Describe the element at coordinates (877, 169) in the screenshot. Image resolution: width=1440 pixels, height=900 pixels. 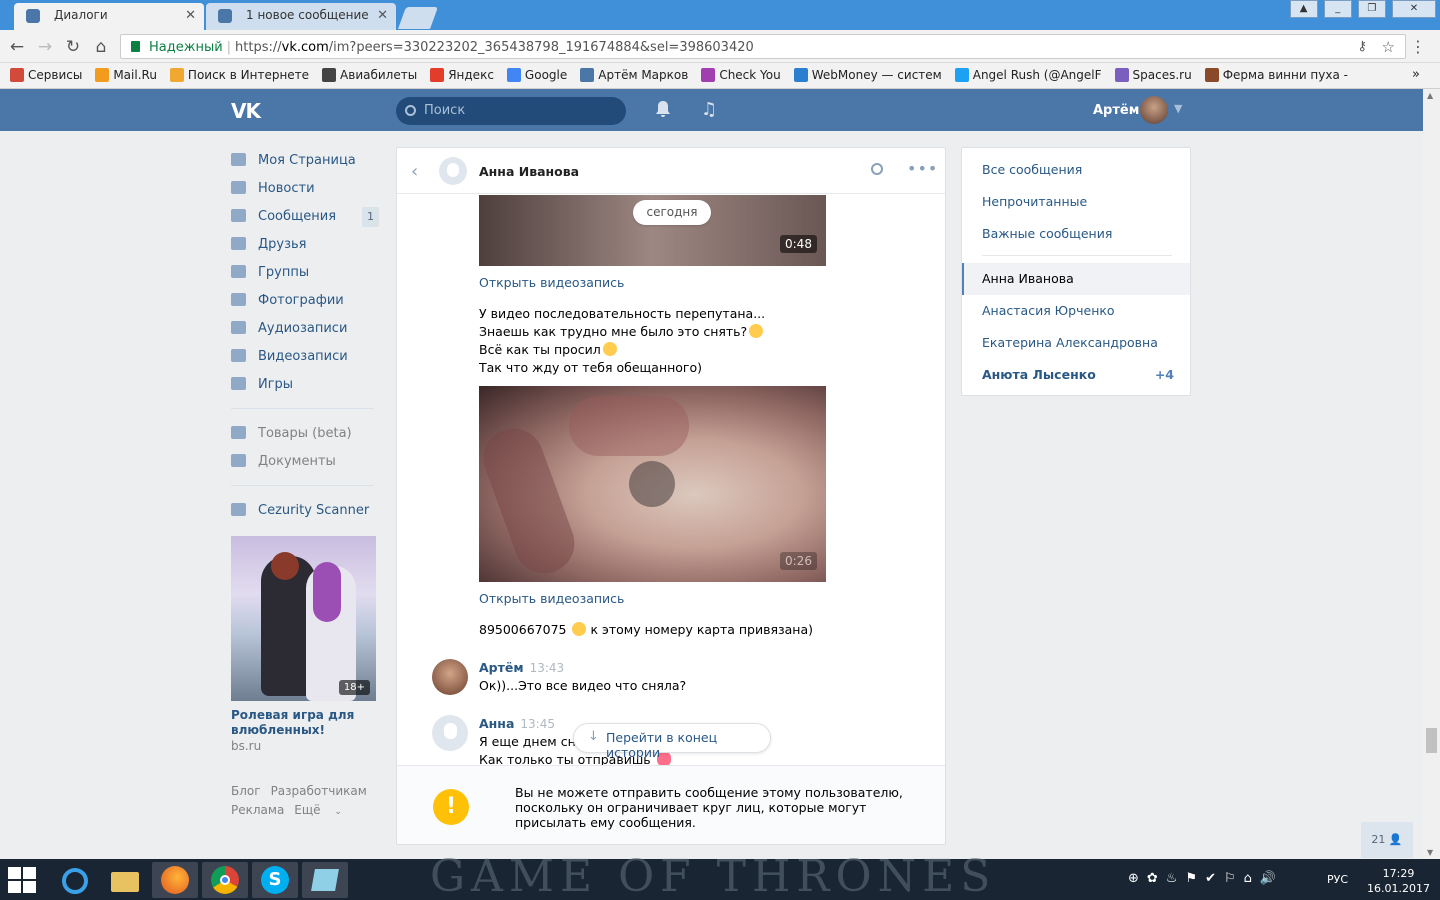
I see `search-icon` at that location.